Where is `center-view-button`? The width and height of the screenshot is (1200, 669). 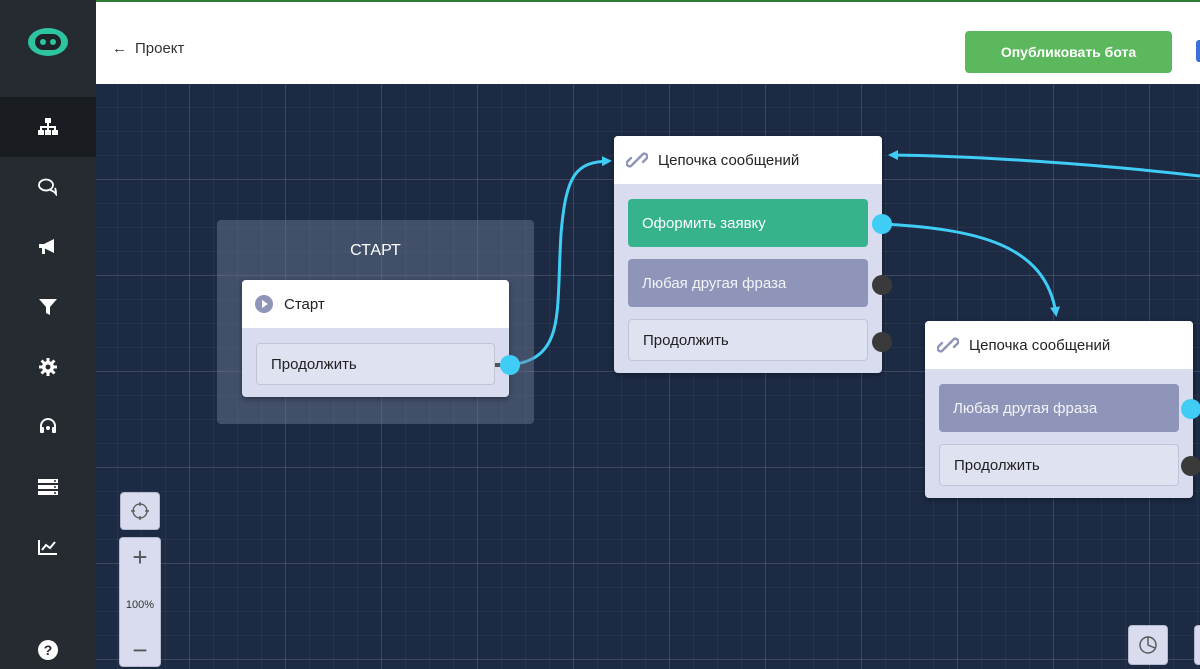
center-view-button is located at coordinates (140, 511).